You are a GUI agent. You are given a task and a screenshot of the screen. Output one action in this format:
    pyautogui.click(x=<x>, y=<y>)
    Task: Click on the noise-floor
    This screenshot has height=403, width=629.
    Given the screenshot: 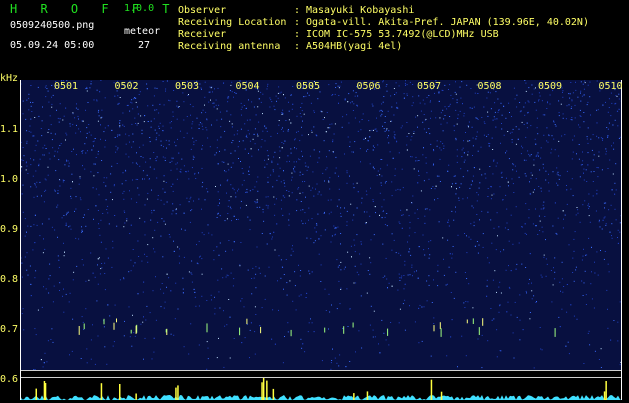 What is the action you would take?
    pyautogui.click(x=320, y=397)
    